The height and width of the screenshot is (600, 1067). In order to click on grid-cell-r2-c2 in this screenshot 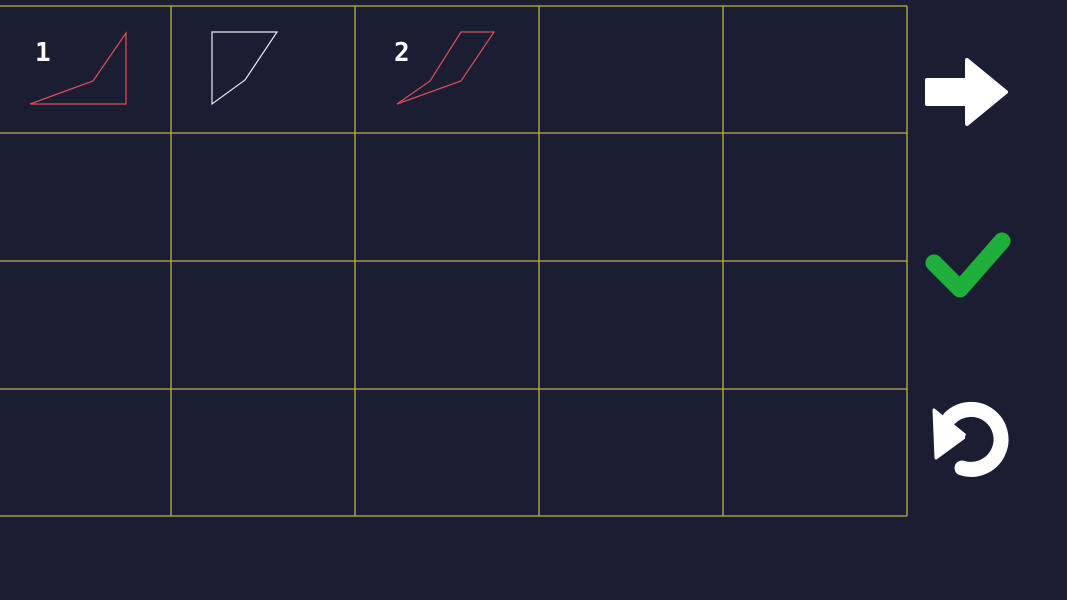, I will do `click(447, 325)`.